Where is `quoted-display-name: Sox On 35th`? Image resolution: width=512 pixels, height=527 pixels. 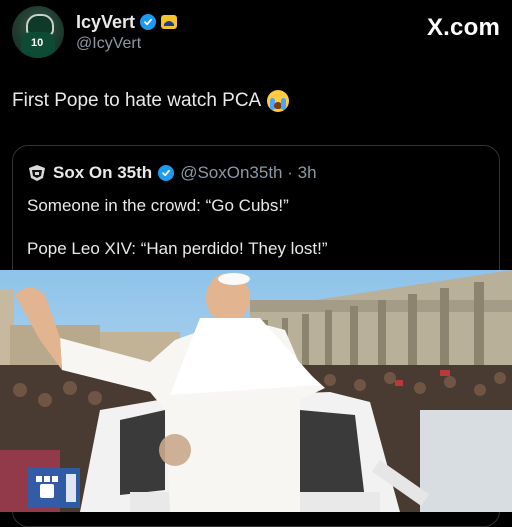
quoted-display-name: Sox On 35th is located at coordinates (102, 173).